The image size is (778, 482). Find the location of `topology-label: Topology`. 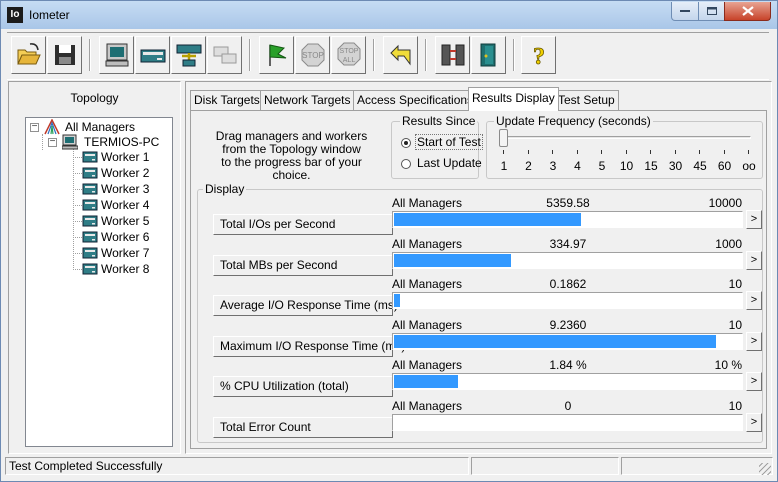

topology-label: Topology is located at coordinates (94, 98).